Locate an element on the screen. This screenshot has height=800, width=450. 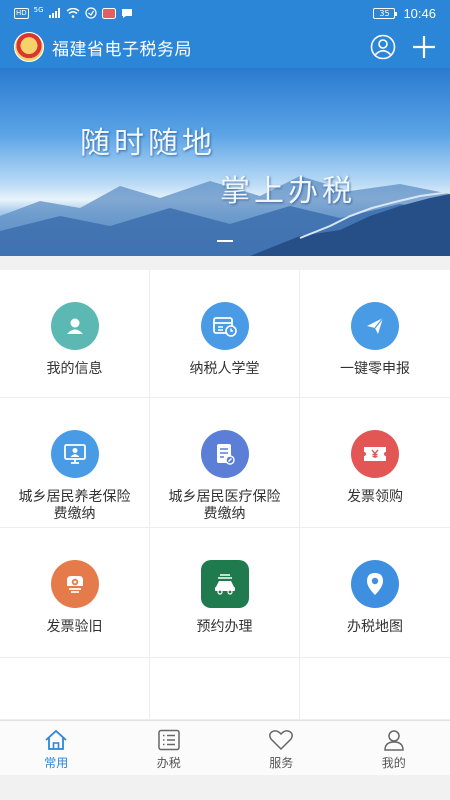
service-invoice-verification: 发票验旧 is located at coordinates (75, 593).